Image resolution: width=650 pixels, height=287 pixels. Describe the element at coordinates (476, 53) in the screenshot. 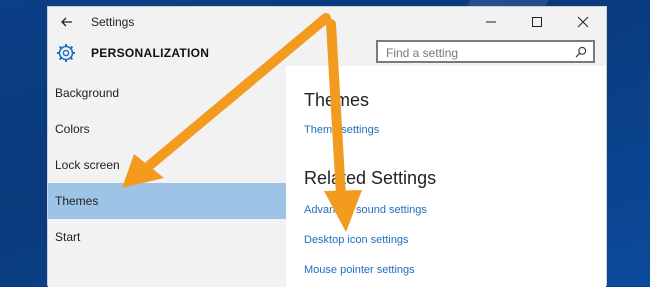

I see `search-input` at that location.